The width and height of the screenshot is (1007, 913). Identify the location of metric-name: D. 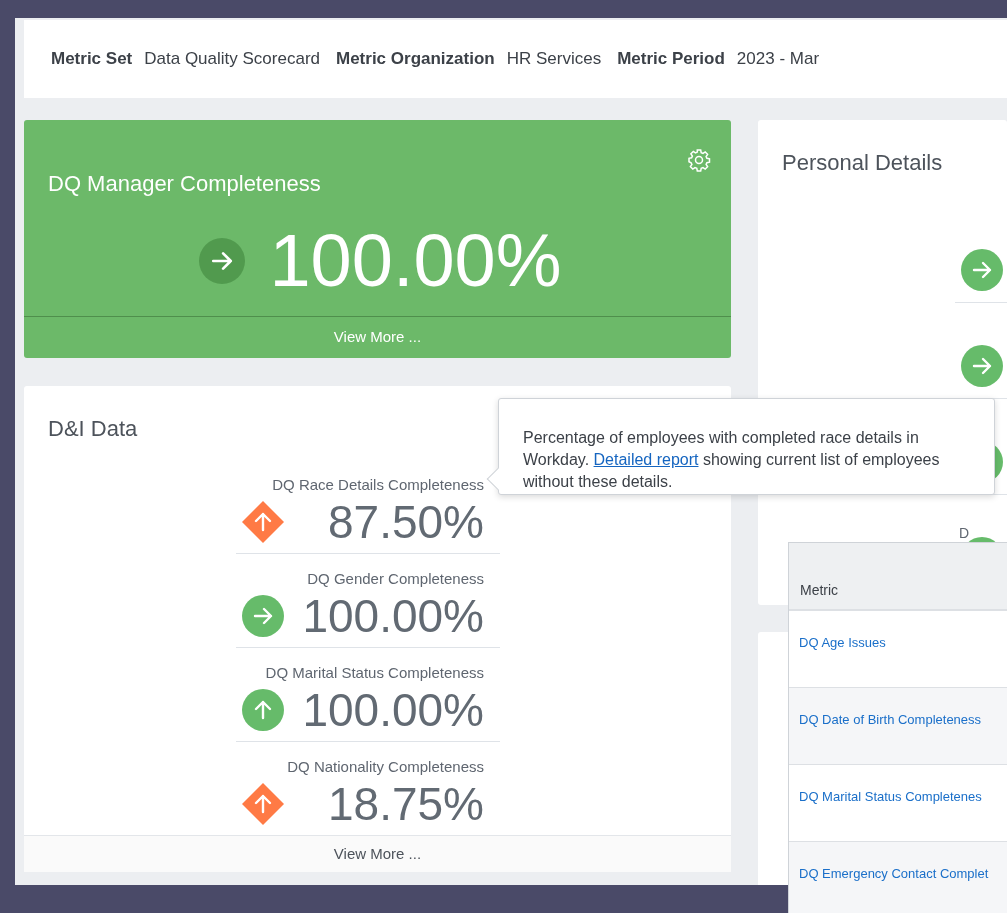
(964, 533).